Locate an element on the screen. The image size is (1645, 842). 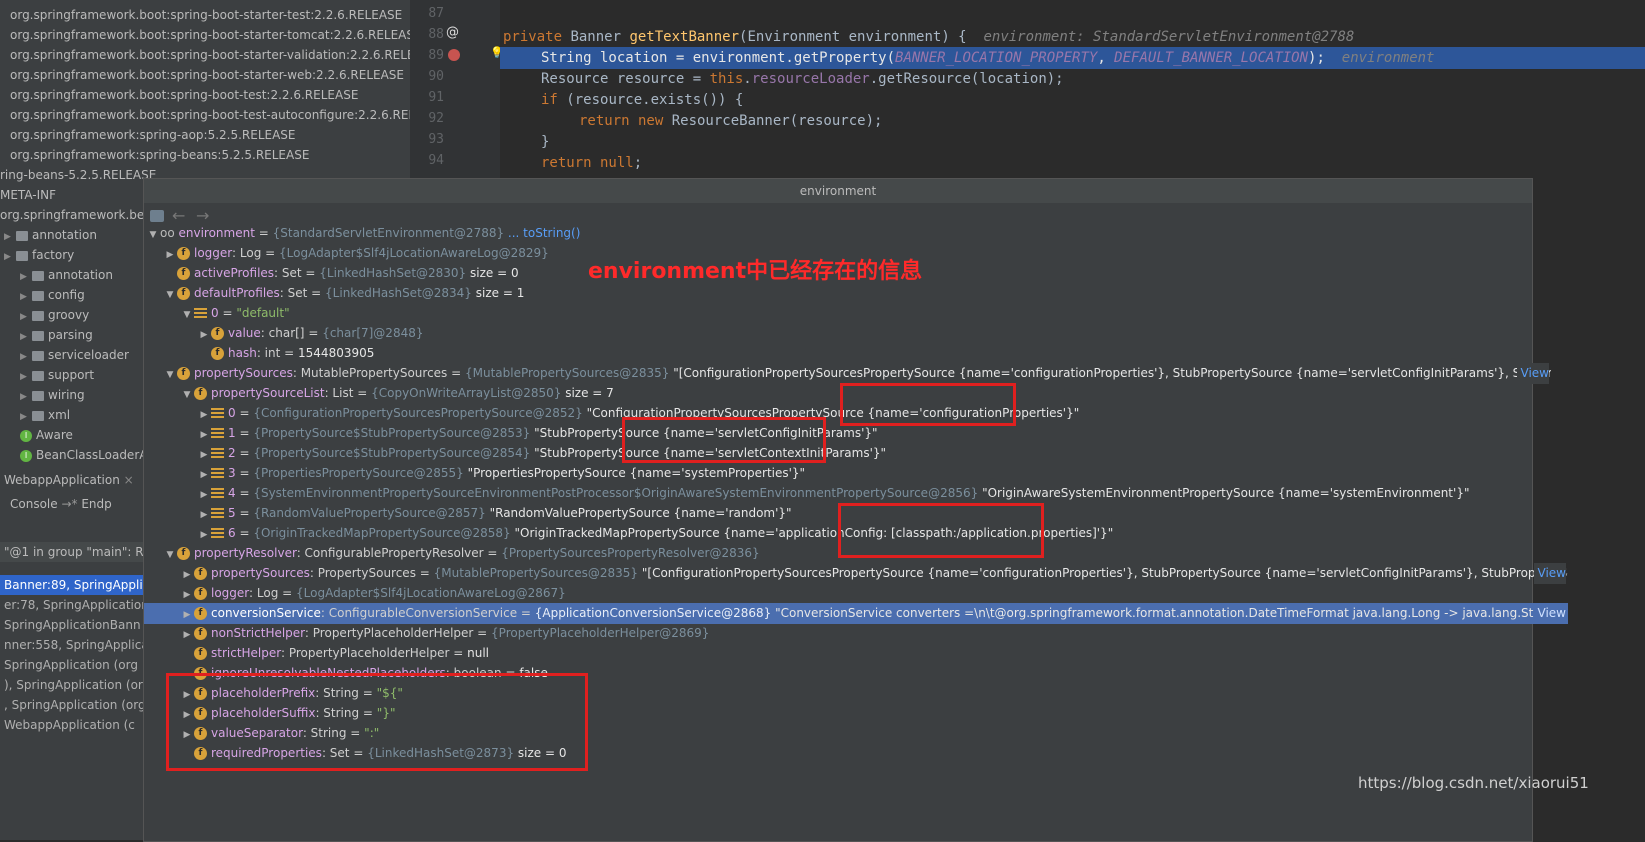
code-token: return null is located at coordinates (587, 163).